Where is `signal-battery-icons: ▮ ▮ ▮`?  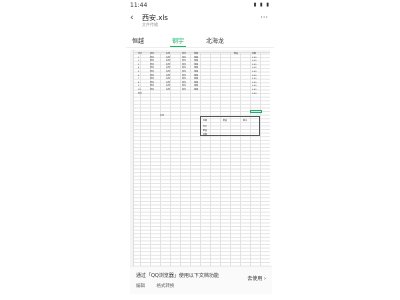 signal-battery-icons: ▮ ▮ ▮ is located at coordinates (261, 5).